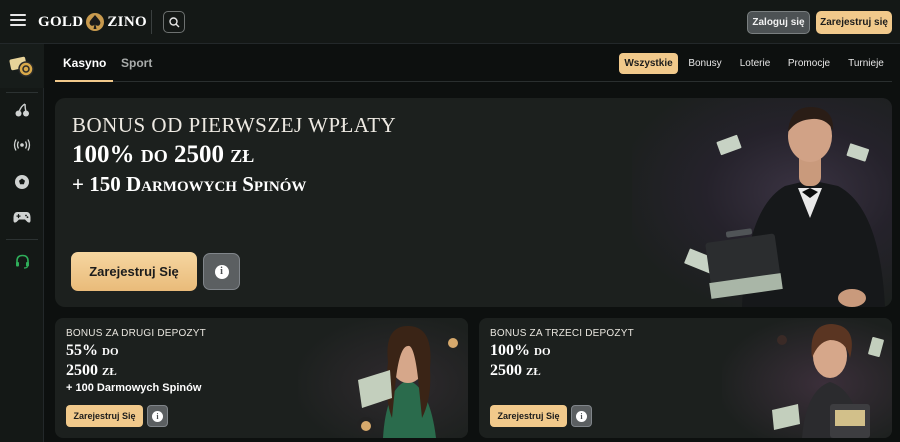 Image resolution: width=900 pixels, height=442 pixels. Describe the element at coordinates (520, 350) in the screenshot. I see `card-bonus-percent: 100% do` at that location.